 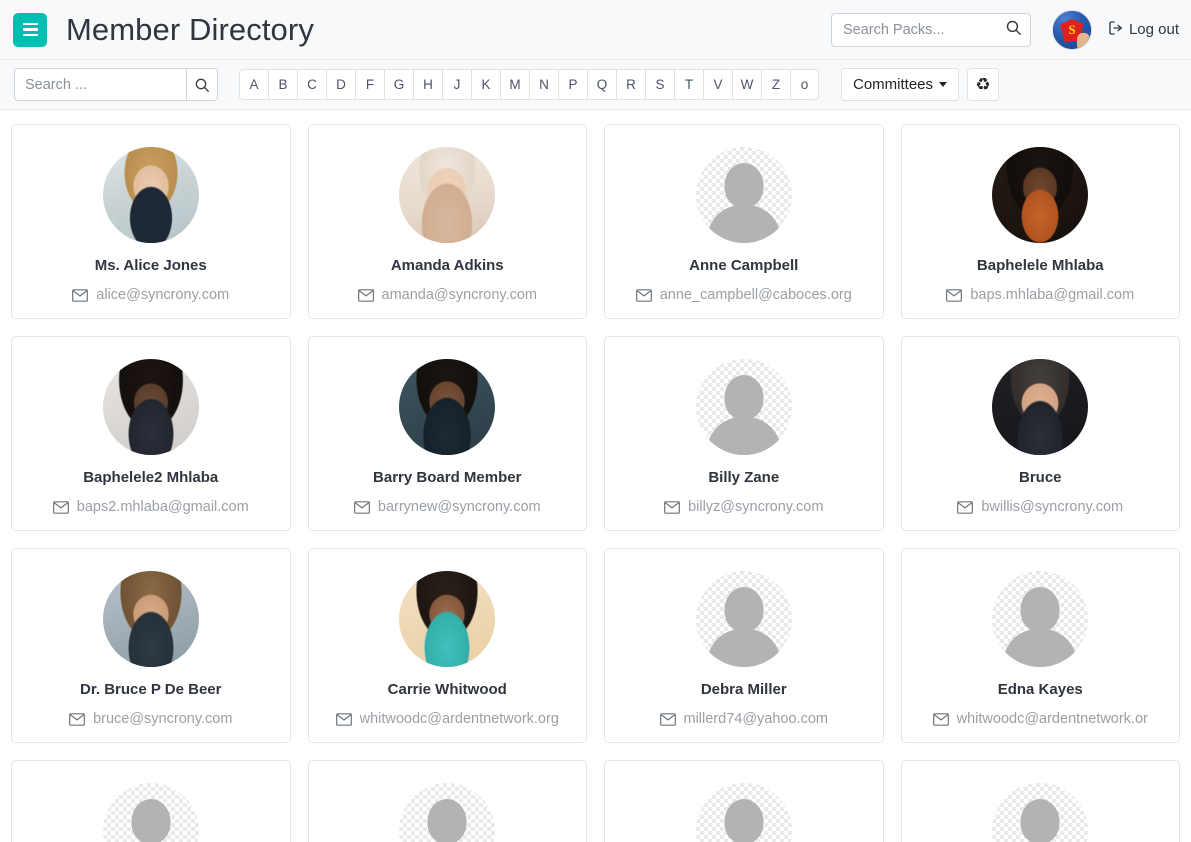 What do you see at coordinates (398, 84) in the screenshot?
I see `alpha-filter-G: G` at bounding box center [398, 84].